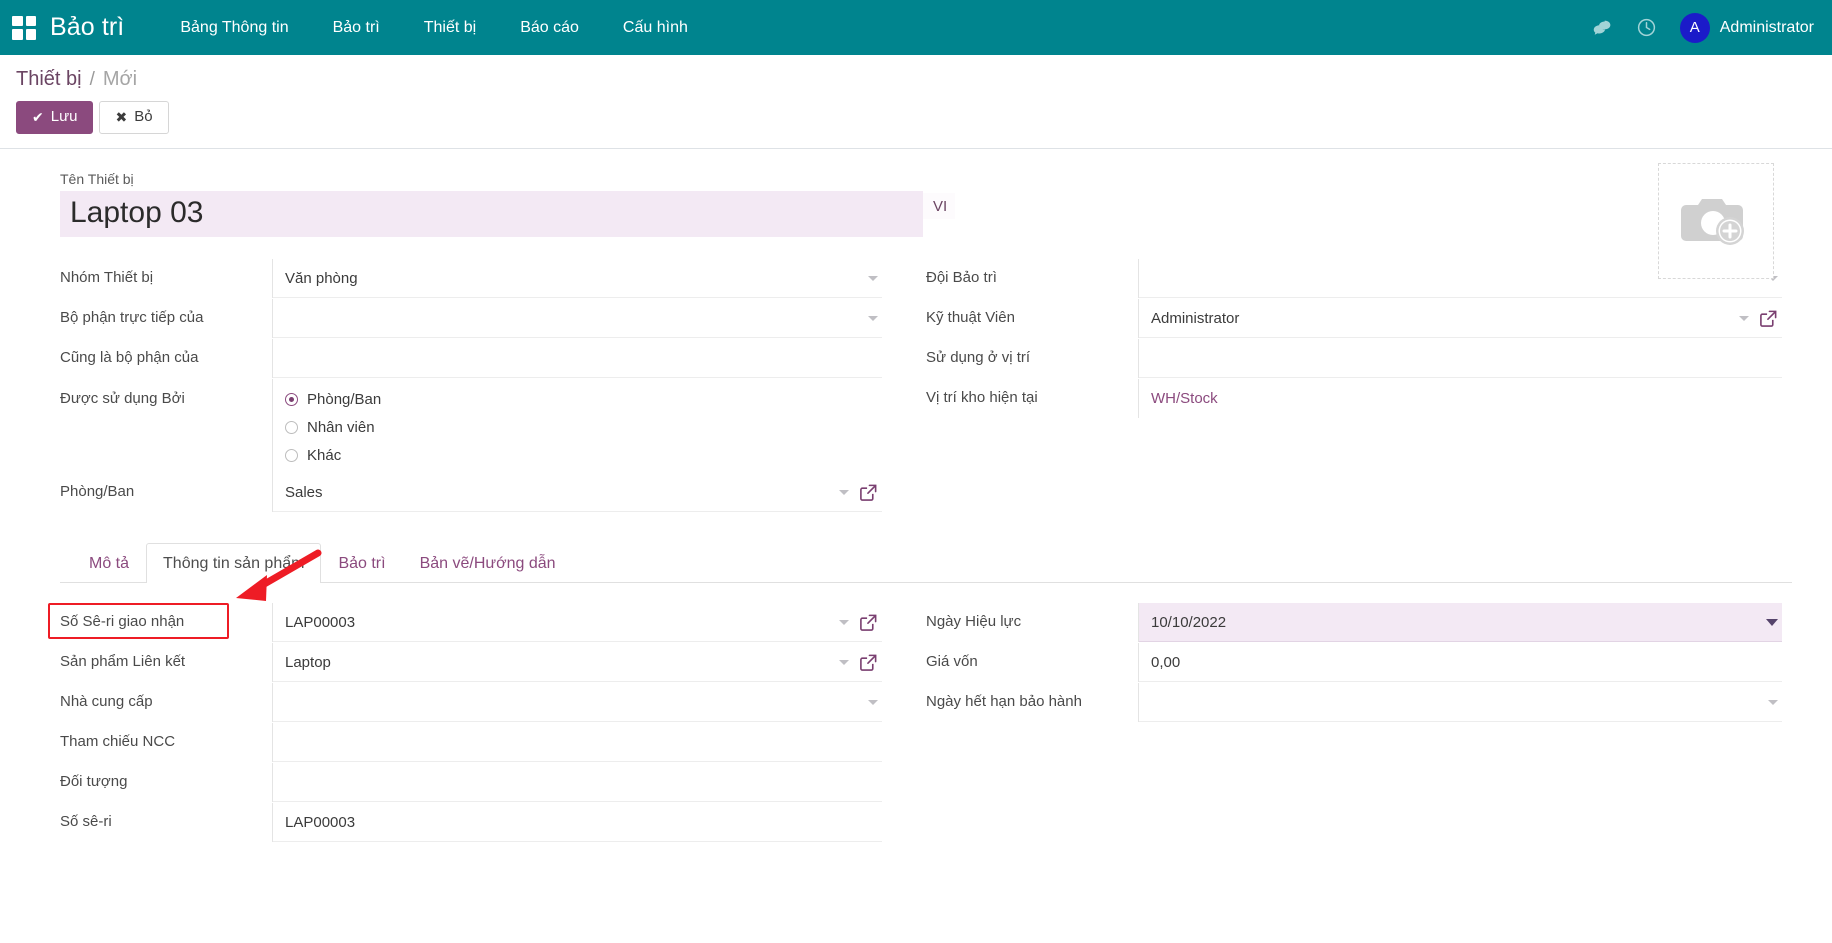  What do you see at coordinates (1440, 318) in the screenshot?
I see `technician-input` at bounding box center [1440, 318].